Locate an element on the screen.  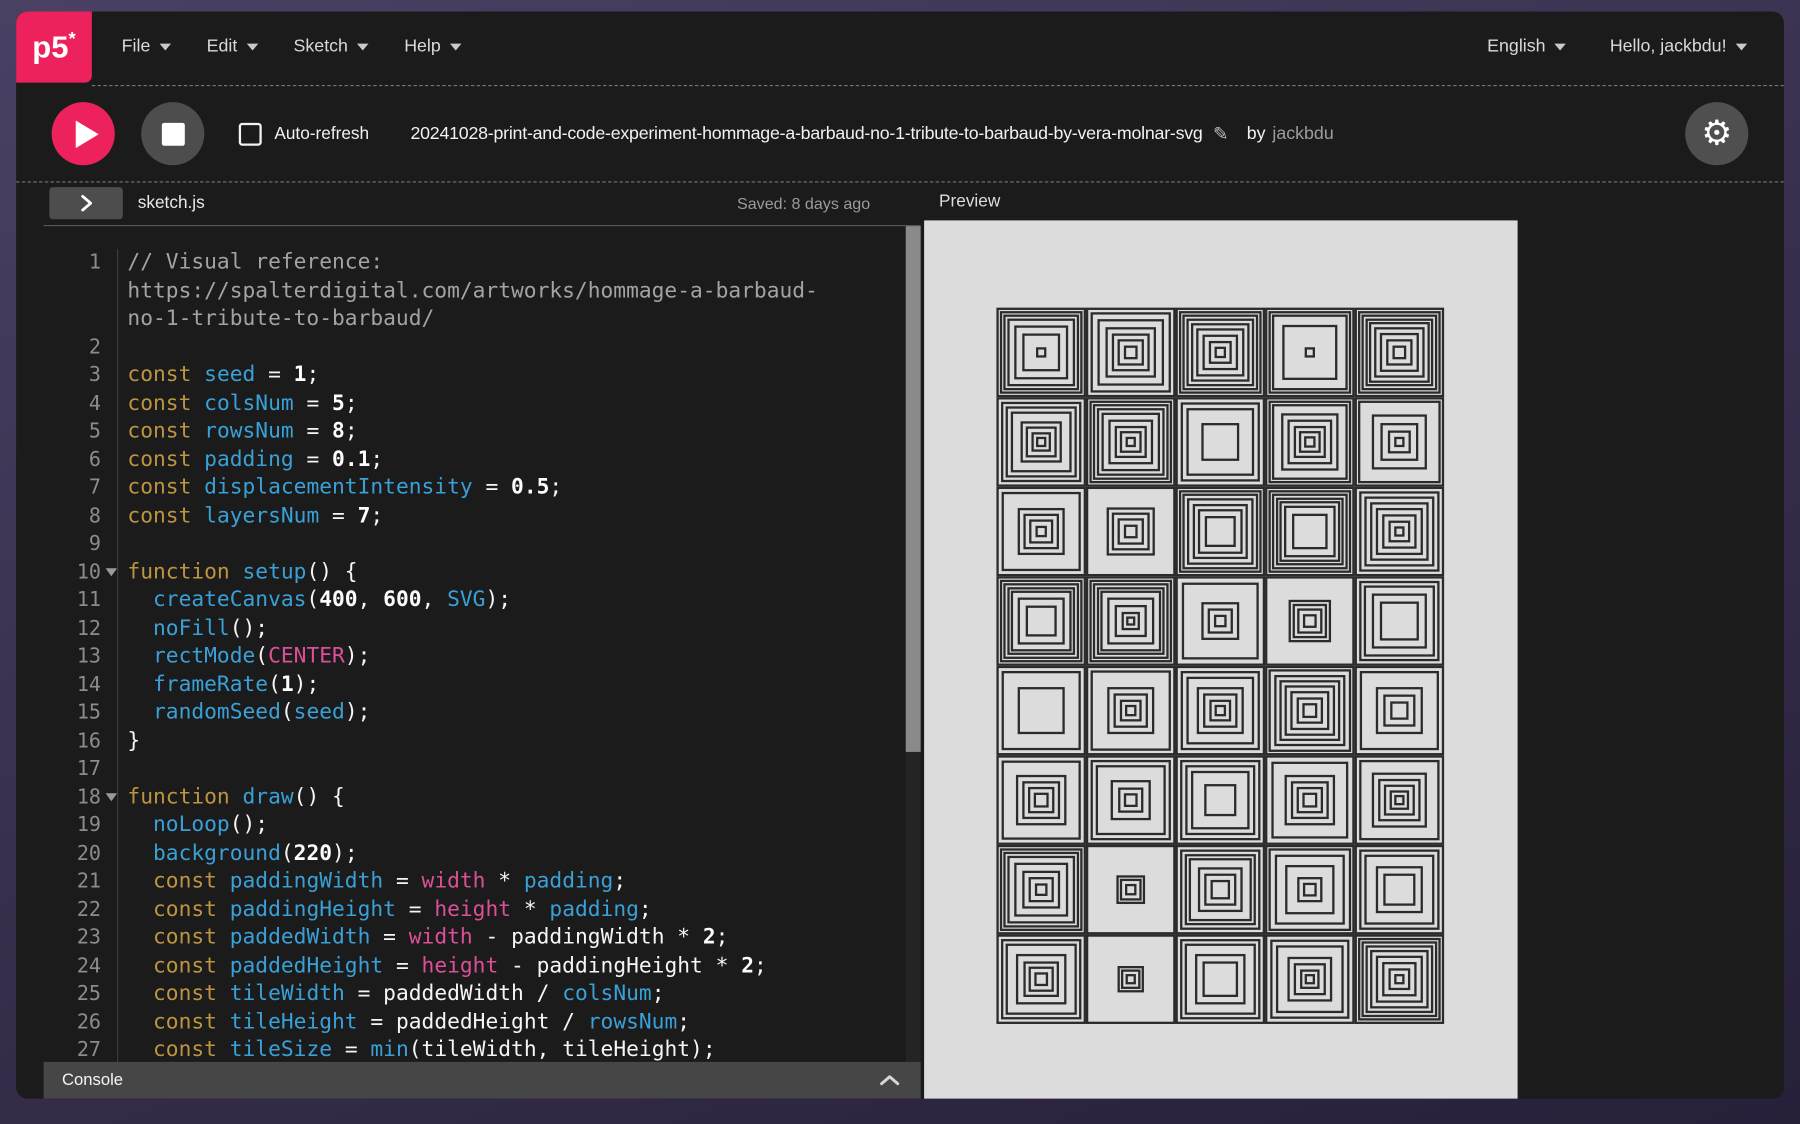
code-line: 10 function setup() { is located at coordinates (482, 572).